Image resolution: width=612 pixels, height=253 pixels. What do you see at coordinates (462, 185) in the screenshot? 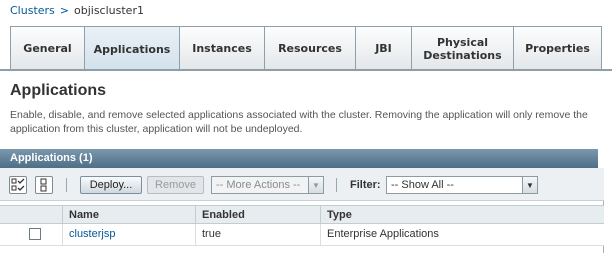
I see `filter-select: -- Show All -- ▼` at bounding box center [462, 185].